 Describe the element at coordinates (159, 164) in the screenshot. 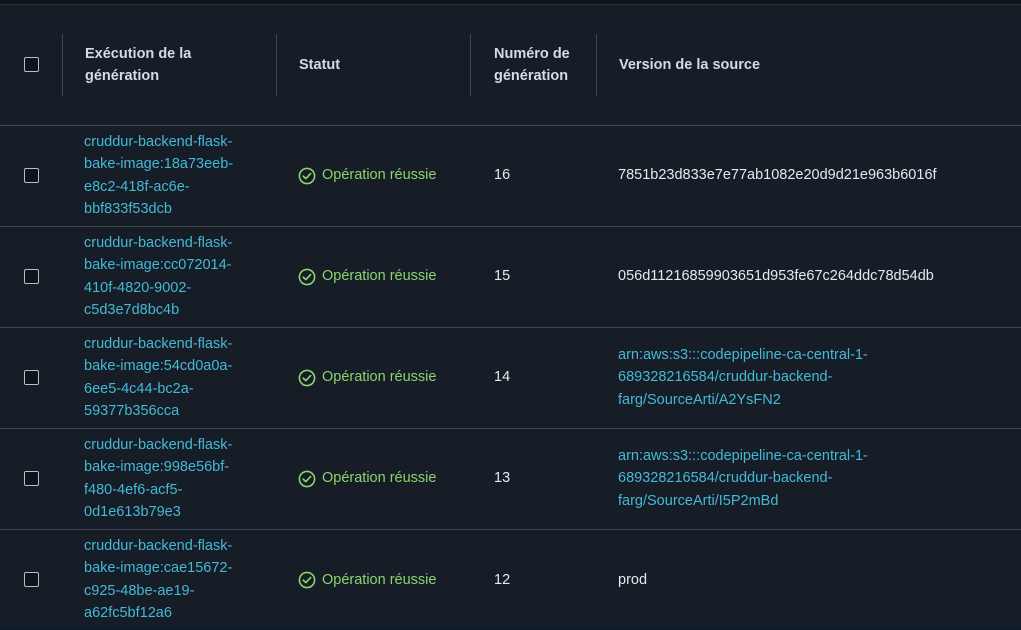

I see `build-run-link-line: bake-image:18a73eeb-` at that location.